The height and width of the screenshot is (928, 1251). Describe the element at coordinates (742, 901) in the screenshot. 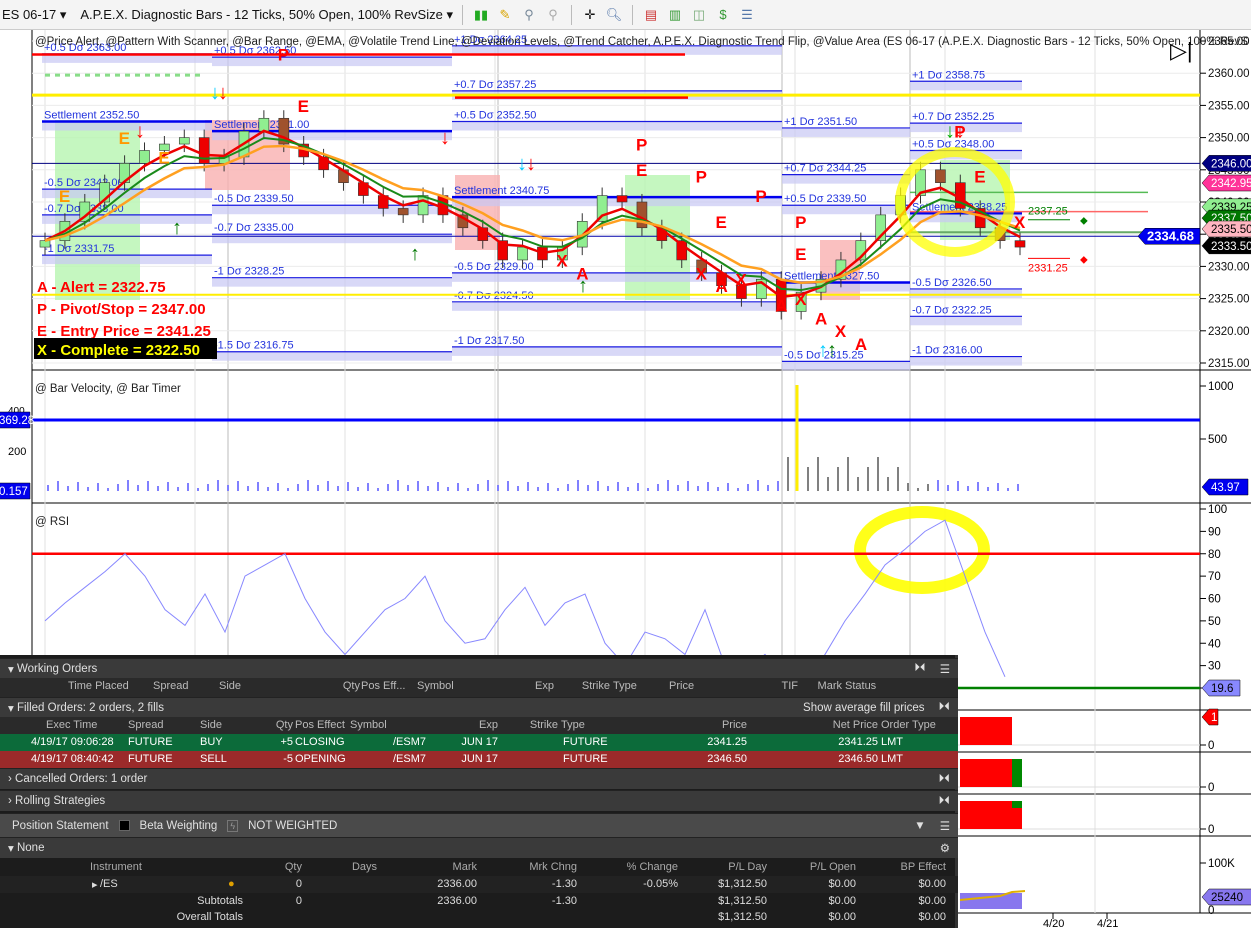

I see `cell: $1,312.50` at that location.